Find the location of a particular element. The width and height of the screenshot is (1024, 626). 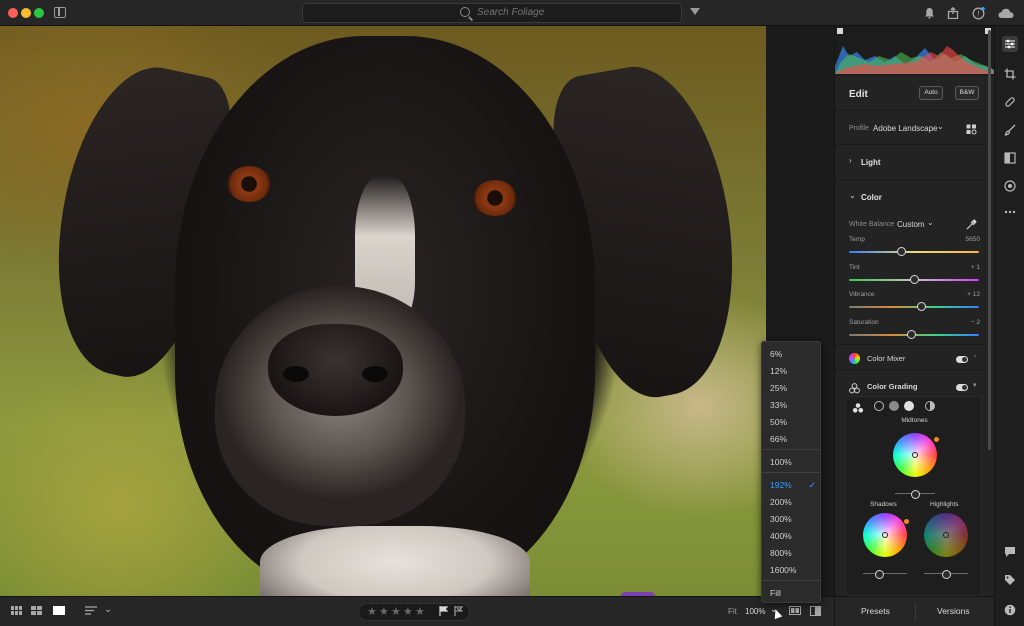

square-grid-view-icon is located at coordinates (36, 612).